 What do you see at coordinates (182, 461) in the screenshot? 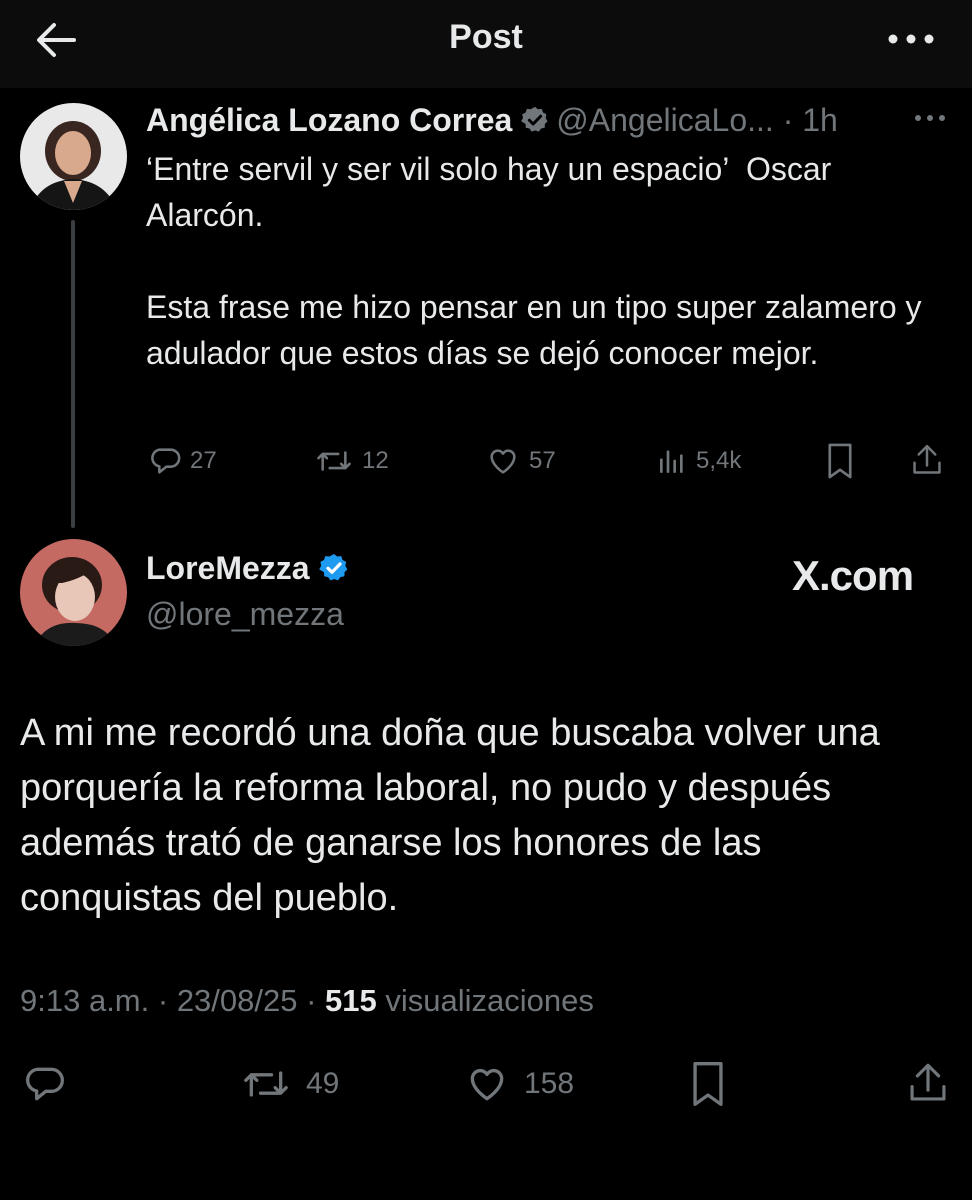
I see `reply-button: 27` at bounding box center [182, 461].